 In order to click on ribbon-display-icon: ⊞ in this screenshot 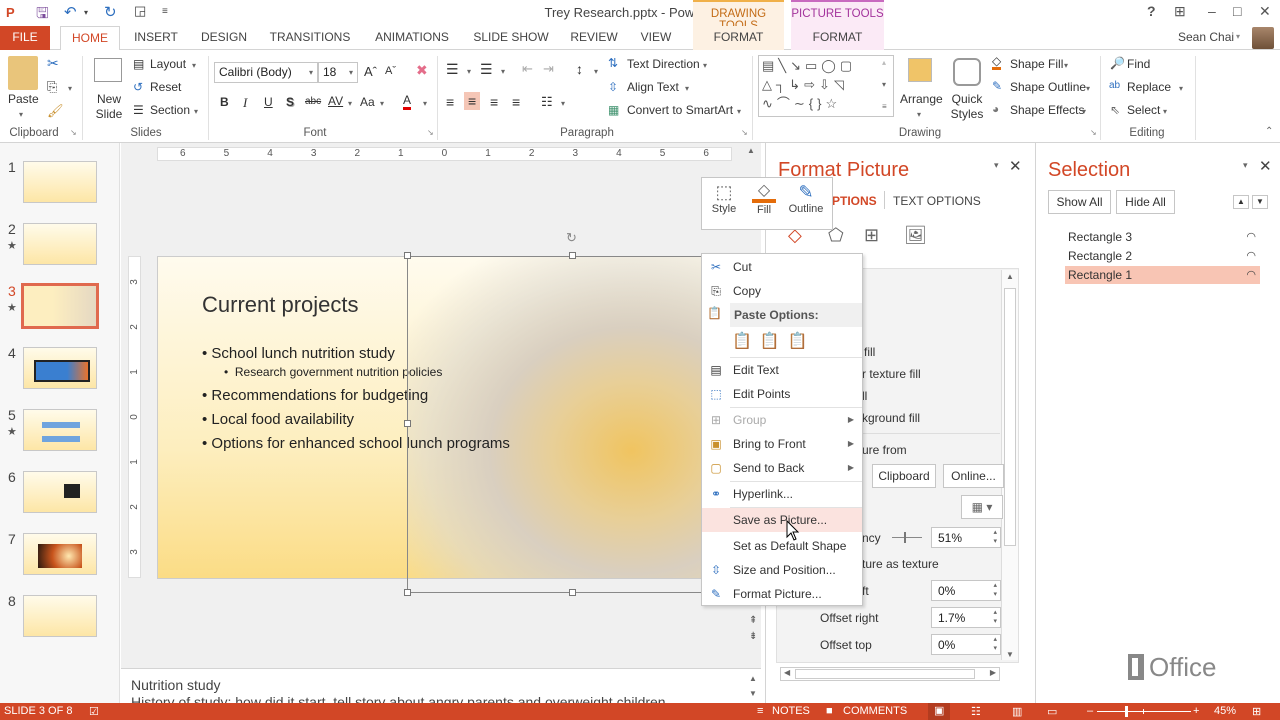, I will do `click(1180, 11)`.